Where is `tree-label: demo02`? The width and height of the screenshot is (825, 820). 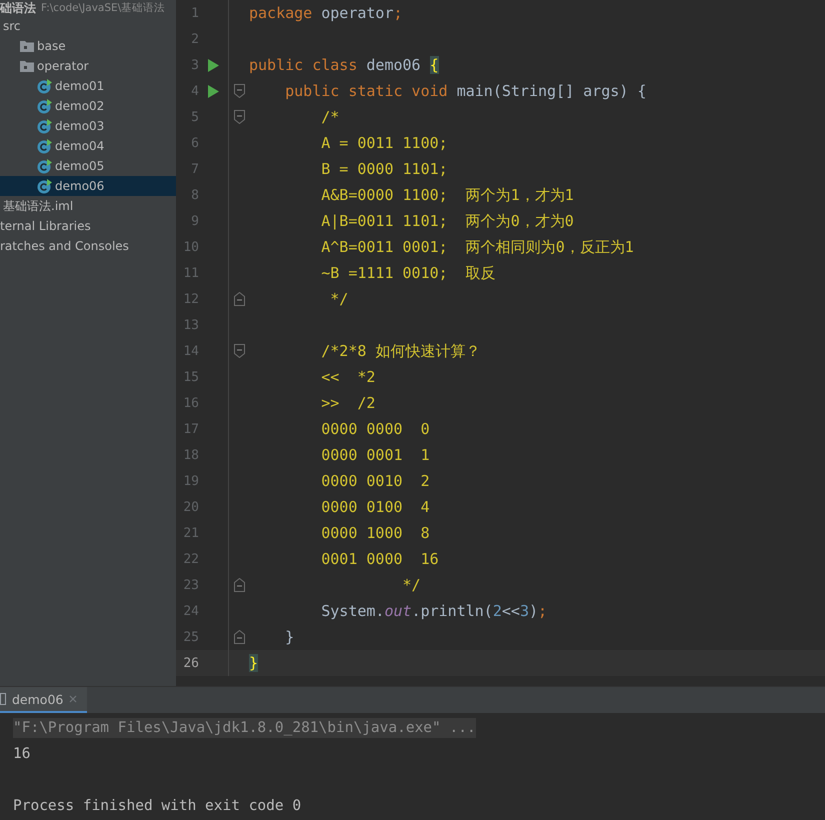
tree-label: demo02 is located at coordinates (79, 106).